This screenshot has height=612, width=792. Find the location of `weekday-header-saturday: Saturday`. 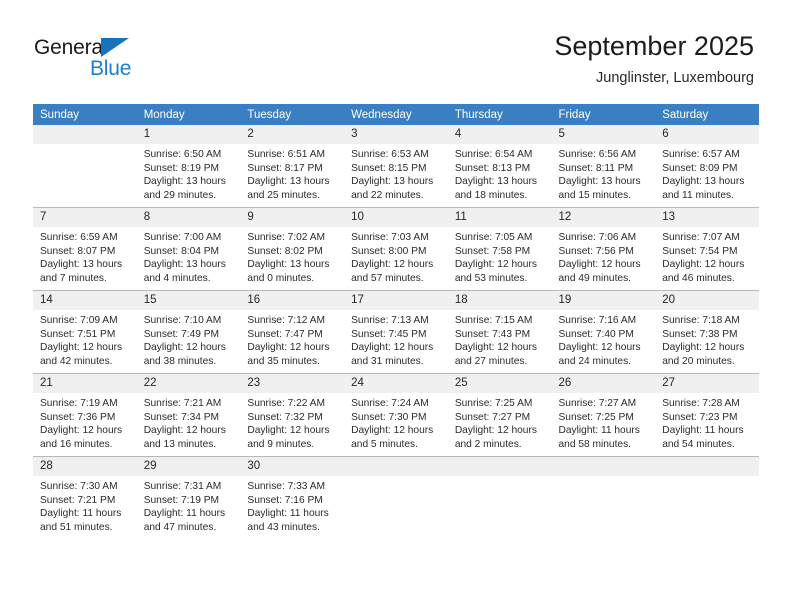

weekday-header-saturday: Saturday is located at coordinates (707, 114).